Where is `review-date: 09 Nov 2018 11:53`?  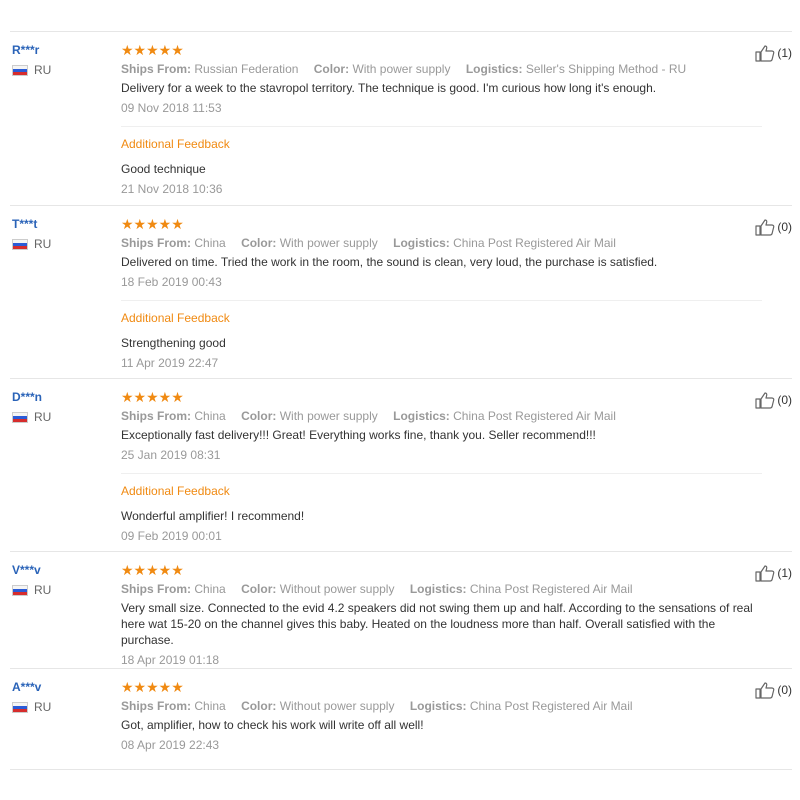
review-date: 09 Nov 2018 11:53 is located at coordinates (171, 108).